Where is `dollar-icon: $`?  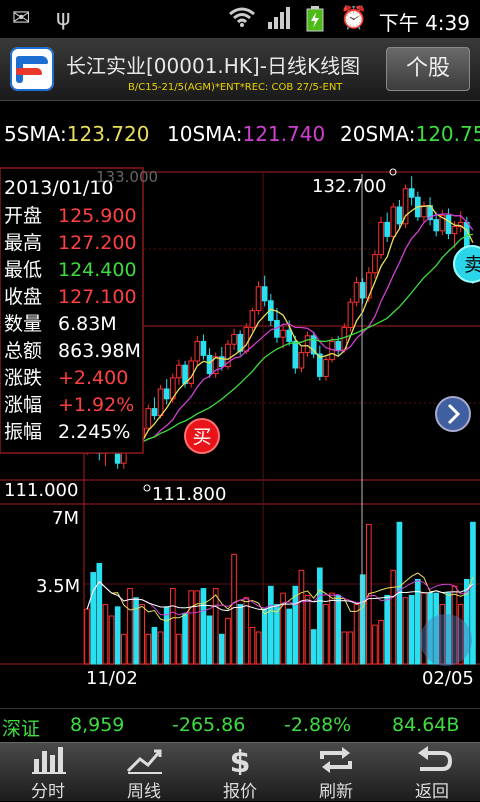 dollar-icon: $ is located at coordinates (240, 760).